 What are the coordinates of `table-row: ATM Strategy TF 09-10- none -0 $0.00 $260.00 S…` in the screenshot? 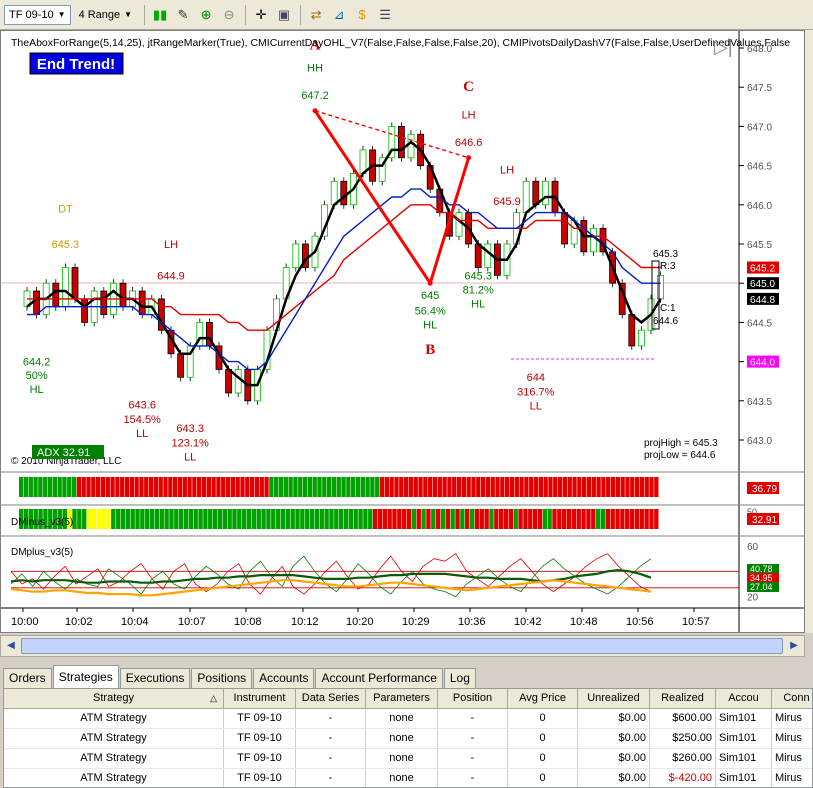 It's located at (408, 759).